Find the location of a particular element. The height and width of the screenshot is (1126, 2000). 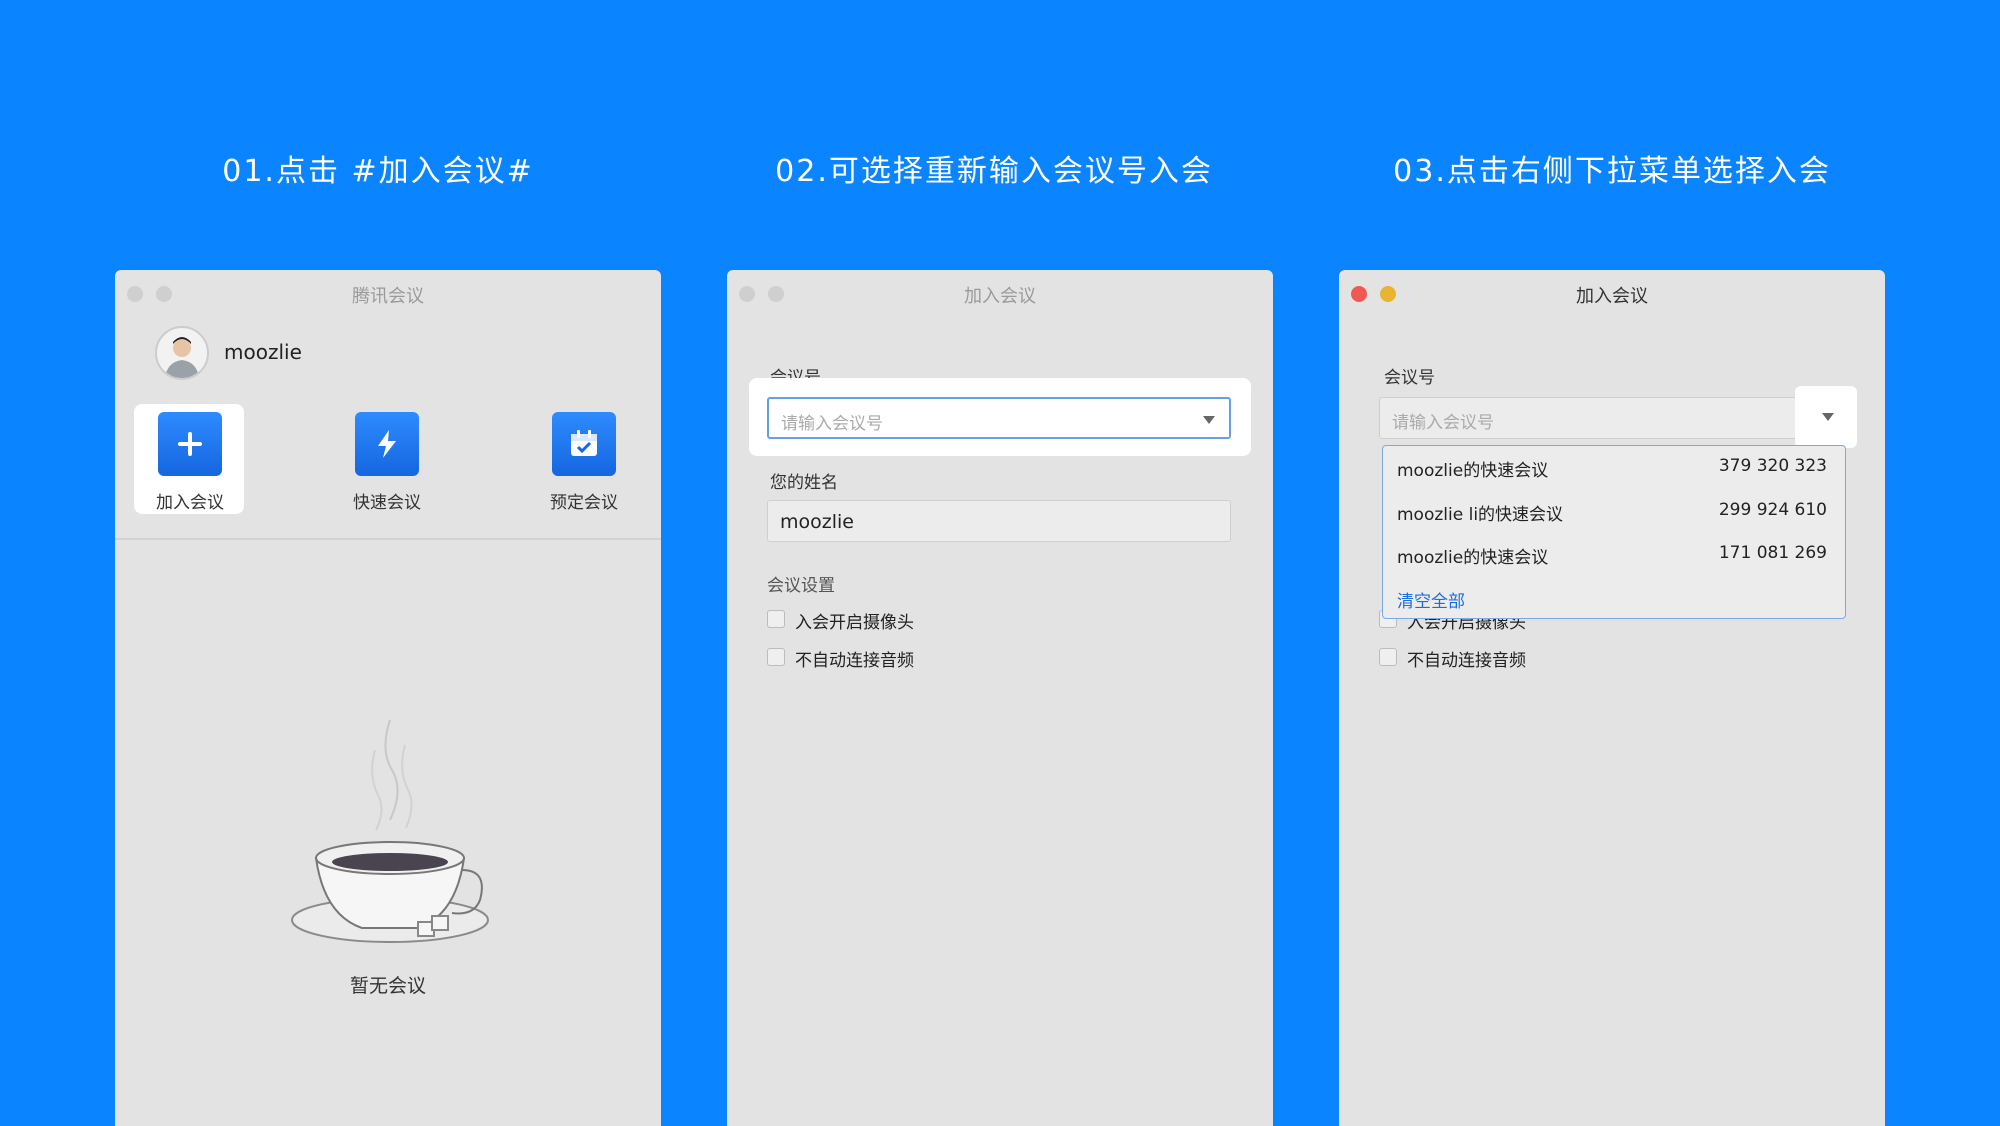

divider is located at coordinates (388, 539).